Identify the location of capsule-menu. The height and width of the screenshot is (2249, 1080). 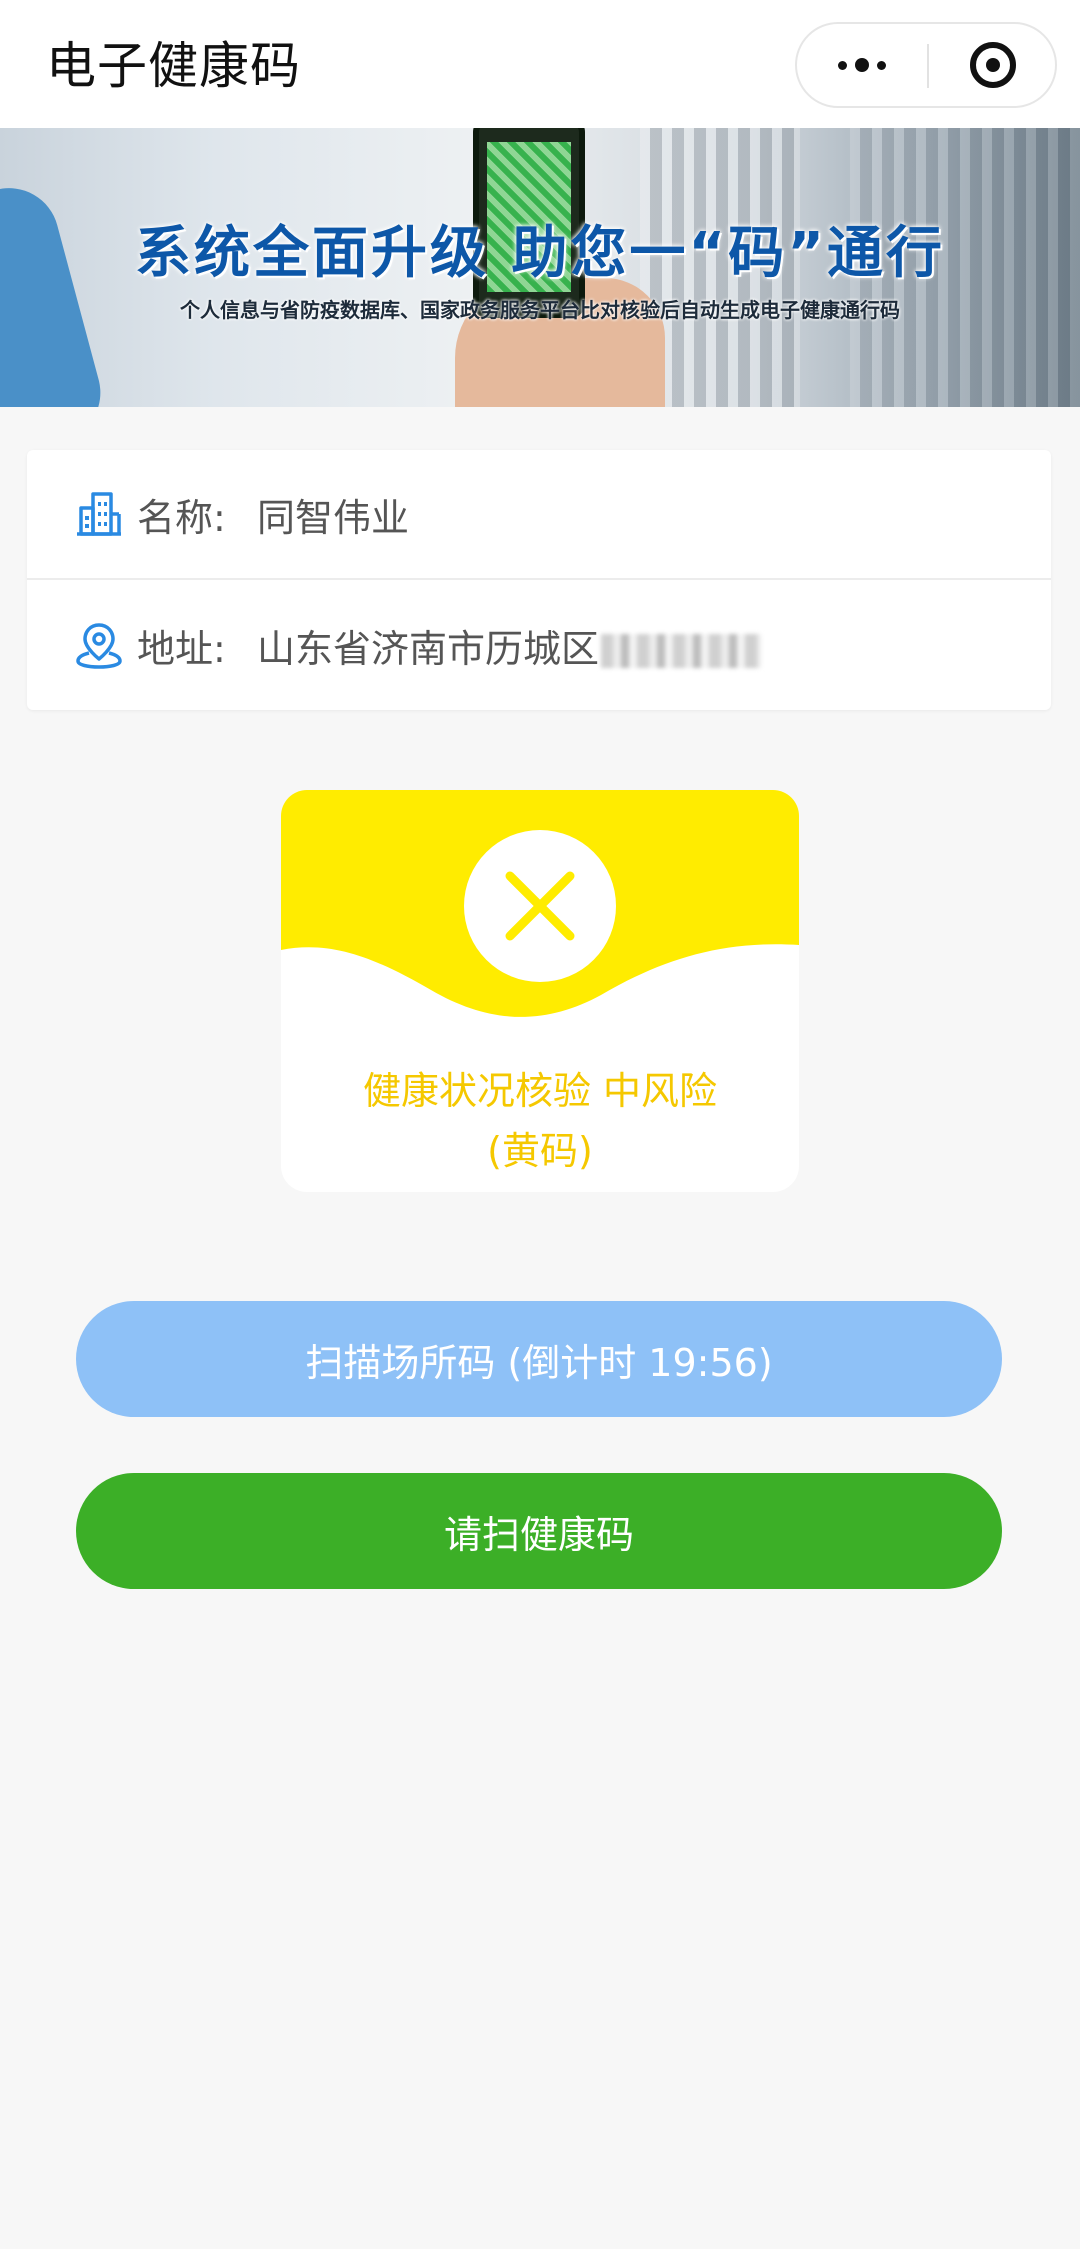
(926, 65).